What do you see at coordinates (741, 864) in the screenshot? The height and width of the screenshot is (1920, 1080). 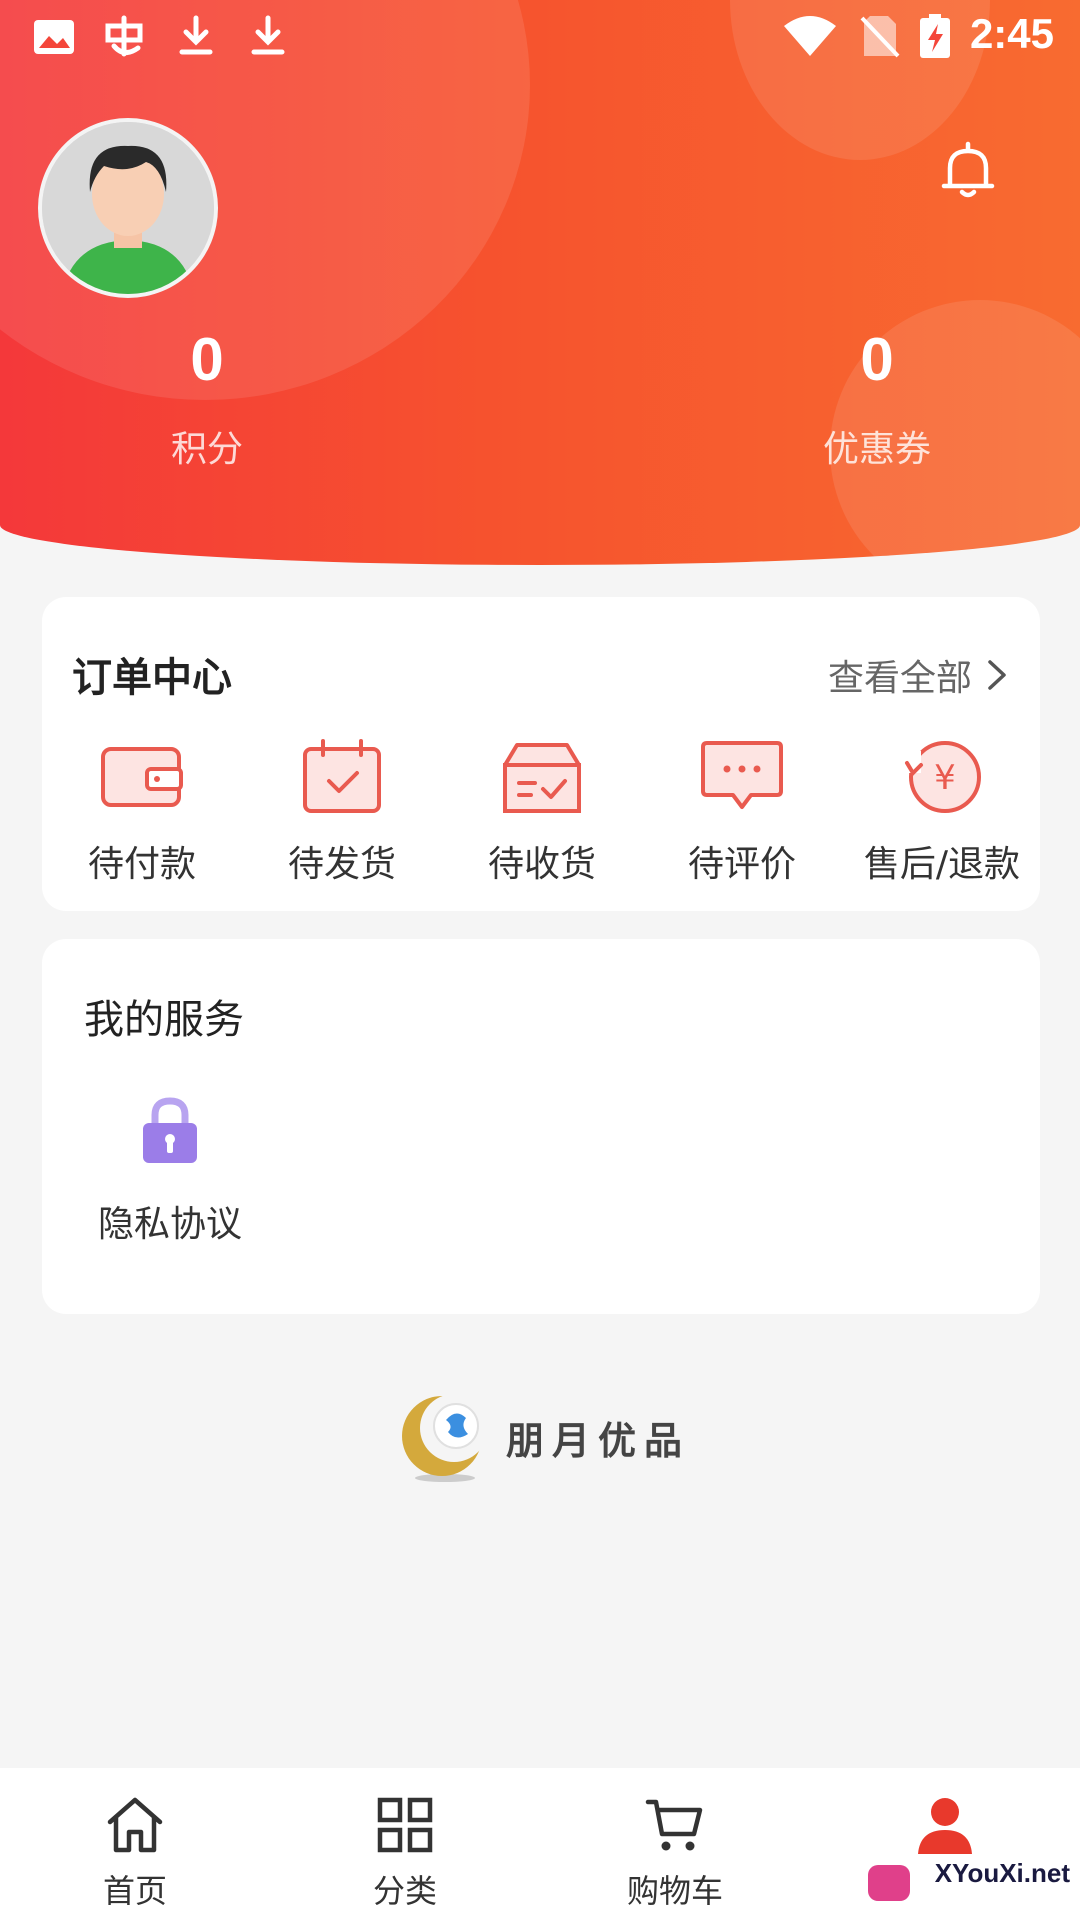 I see `order-label: 待评价` at bounding box center [741, 864].